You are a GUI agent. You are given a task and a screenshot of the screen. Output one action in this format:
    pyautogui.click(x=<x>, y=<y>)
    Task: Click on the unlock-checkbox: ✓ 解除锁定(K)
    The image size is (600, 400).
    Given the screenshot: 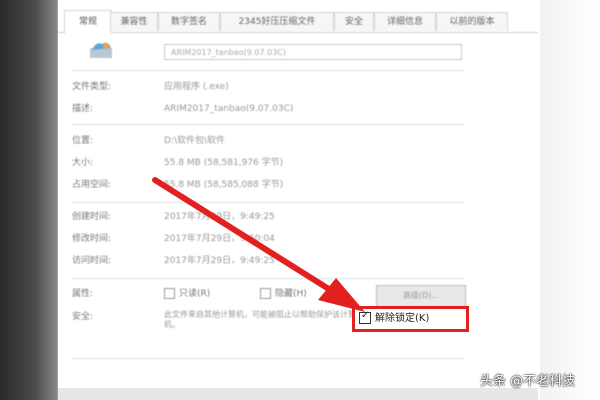 What is the action you would take?
    pyautogui.click(x=410, y=319)
    